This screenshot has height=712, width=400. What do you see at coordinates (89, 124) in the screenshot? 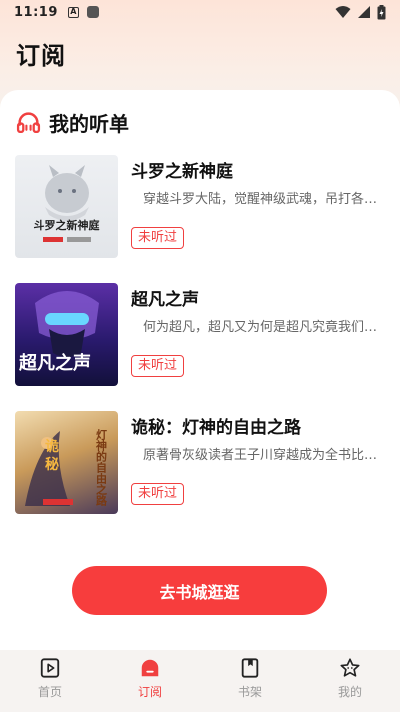
I see `section-title: 我的听单` at bounding box center [89, 124].